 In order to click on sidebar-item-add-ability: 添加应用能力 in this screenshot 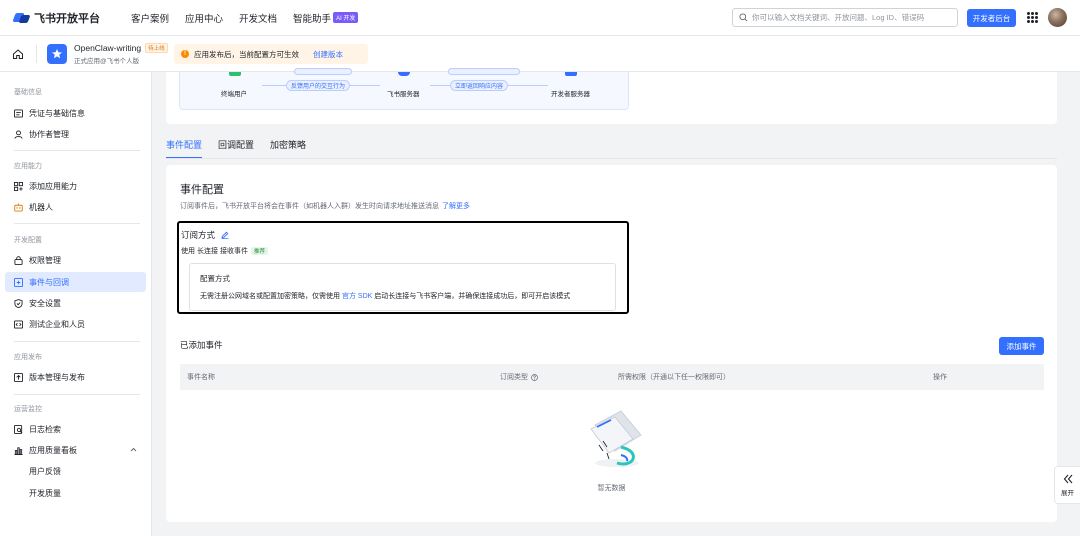, I will do `click(75, 186)`.